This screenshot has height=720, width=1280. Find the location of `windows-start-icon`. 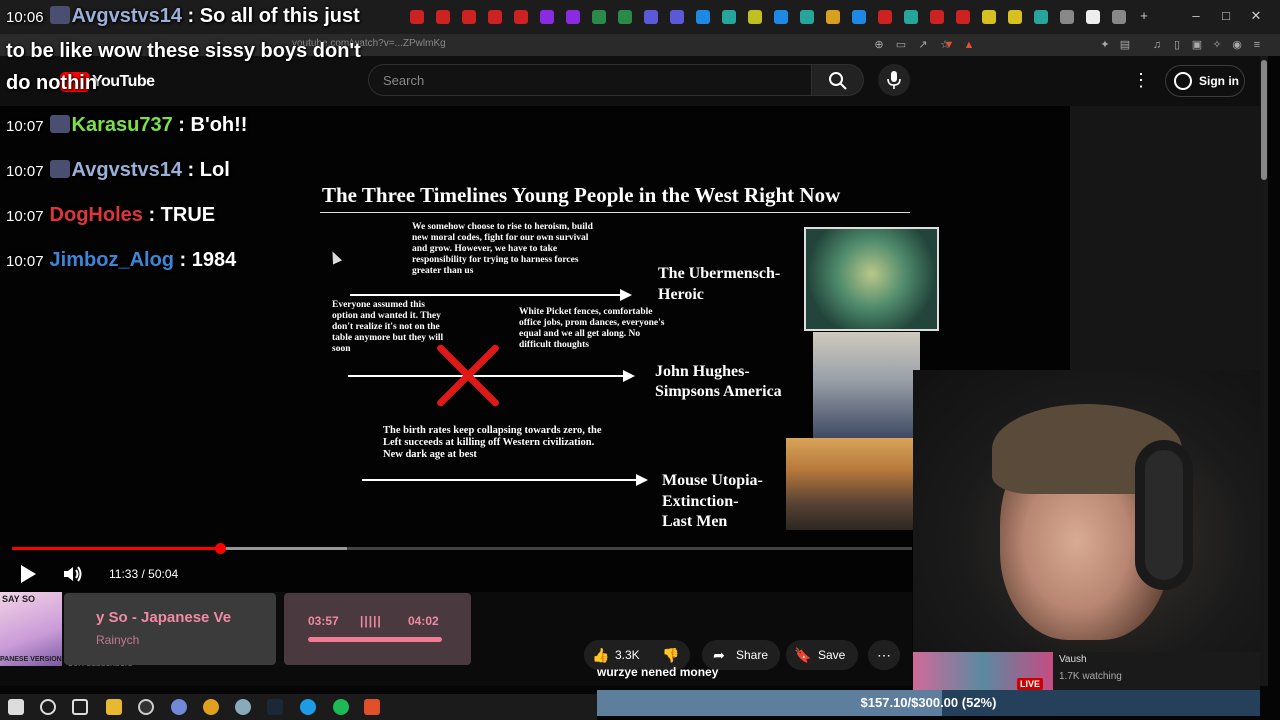

windows-start-icon is located at coordinates (16, 707).